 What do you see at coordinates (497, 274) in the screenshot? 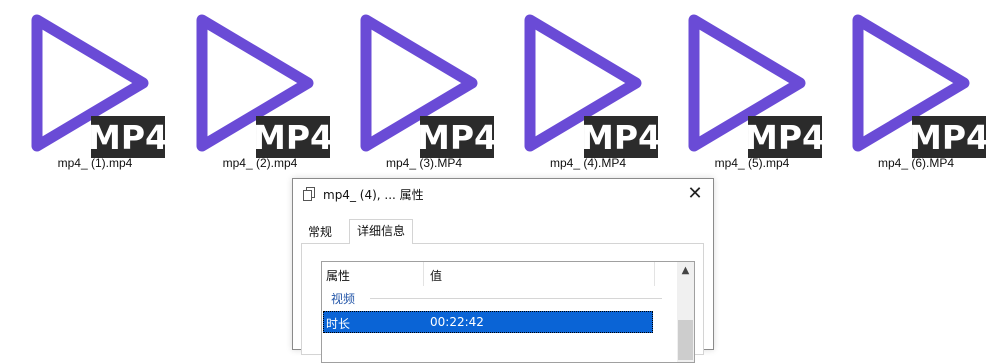
I see `list-header: 属性 值` at bounding box center [497, 274].